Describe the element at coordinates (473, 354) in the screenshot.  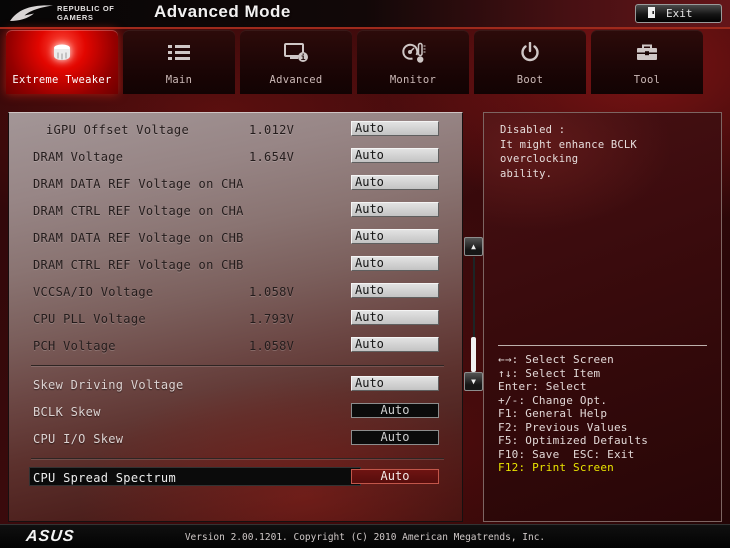
I see `scrollbar-thumb` at that location.